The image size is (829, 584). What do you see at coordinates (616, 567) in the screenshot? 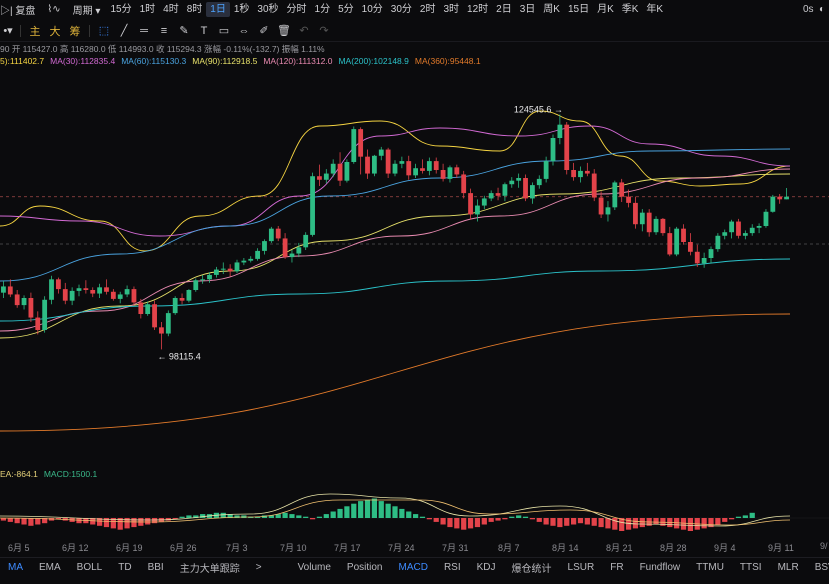
I see `indicator-tab-14: FR` at bounding box center [616, 567].